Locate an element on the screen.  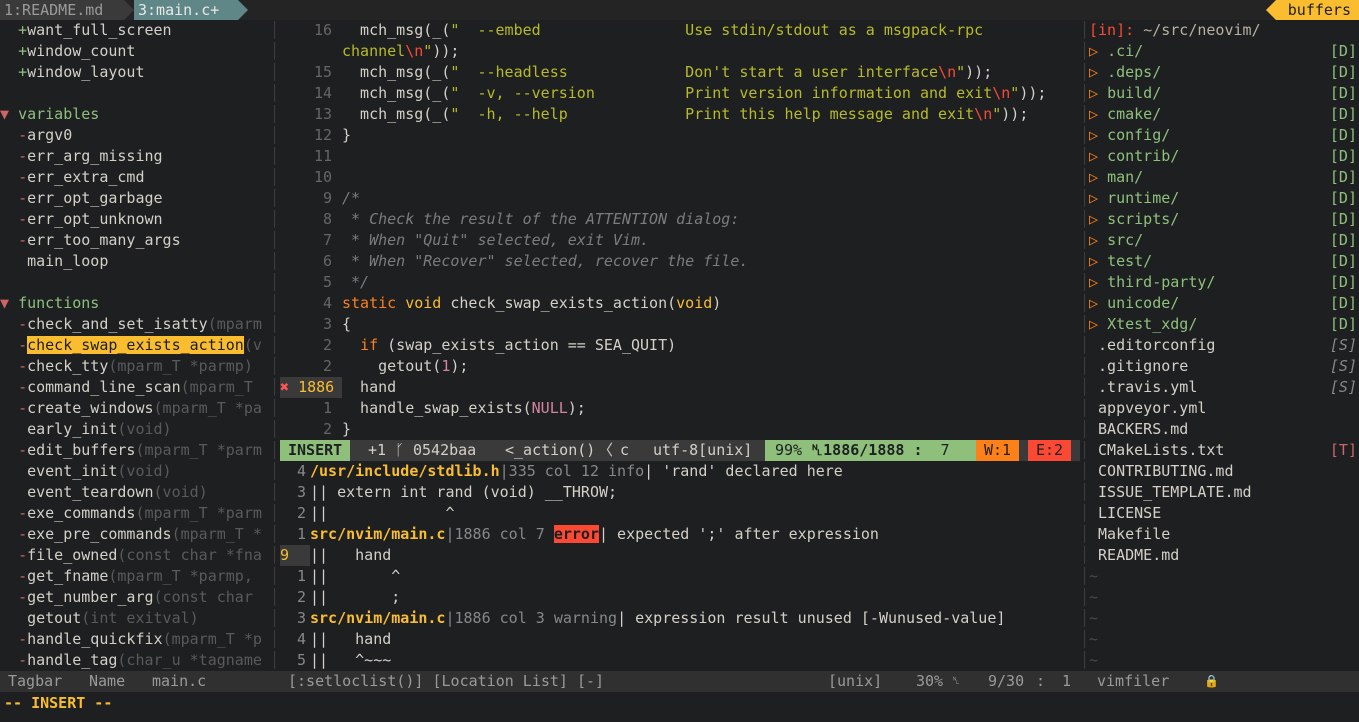
loclist-entry: 4 || hand is located at coordinates (680, 639).